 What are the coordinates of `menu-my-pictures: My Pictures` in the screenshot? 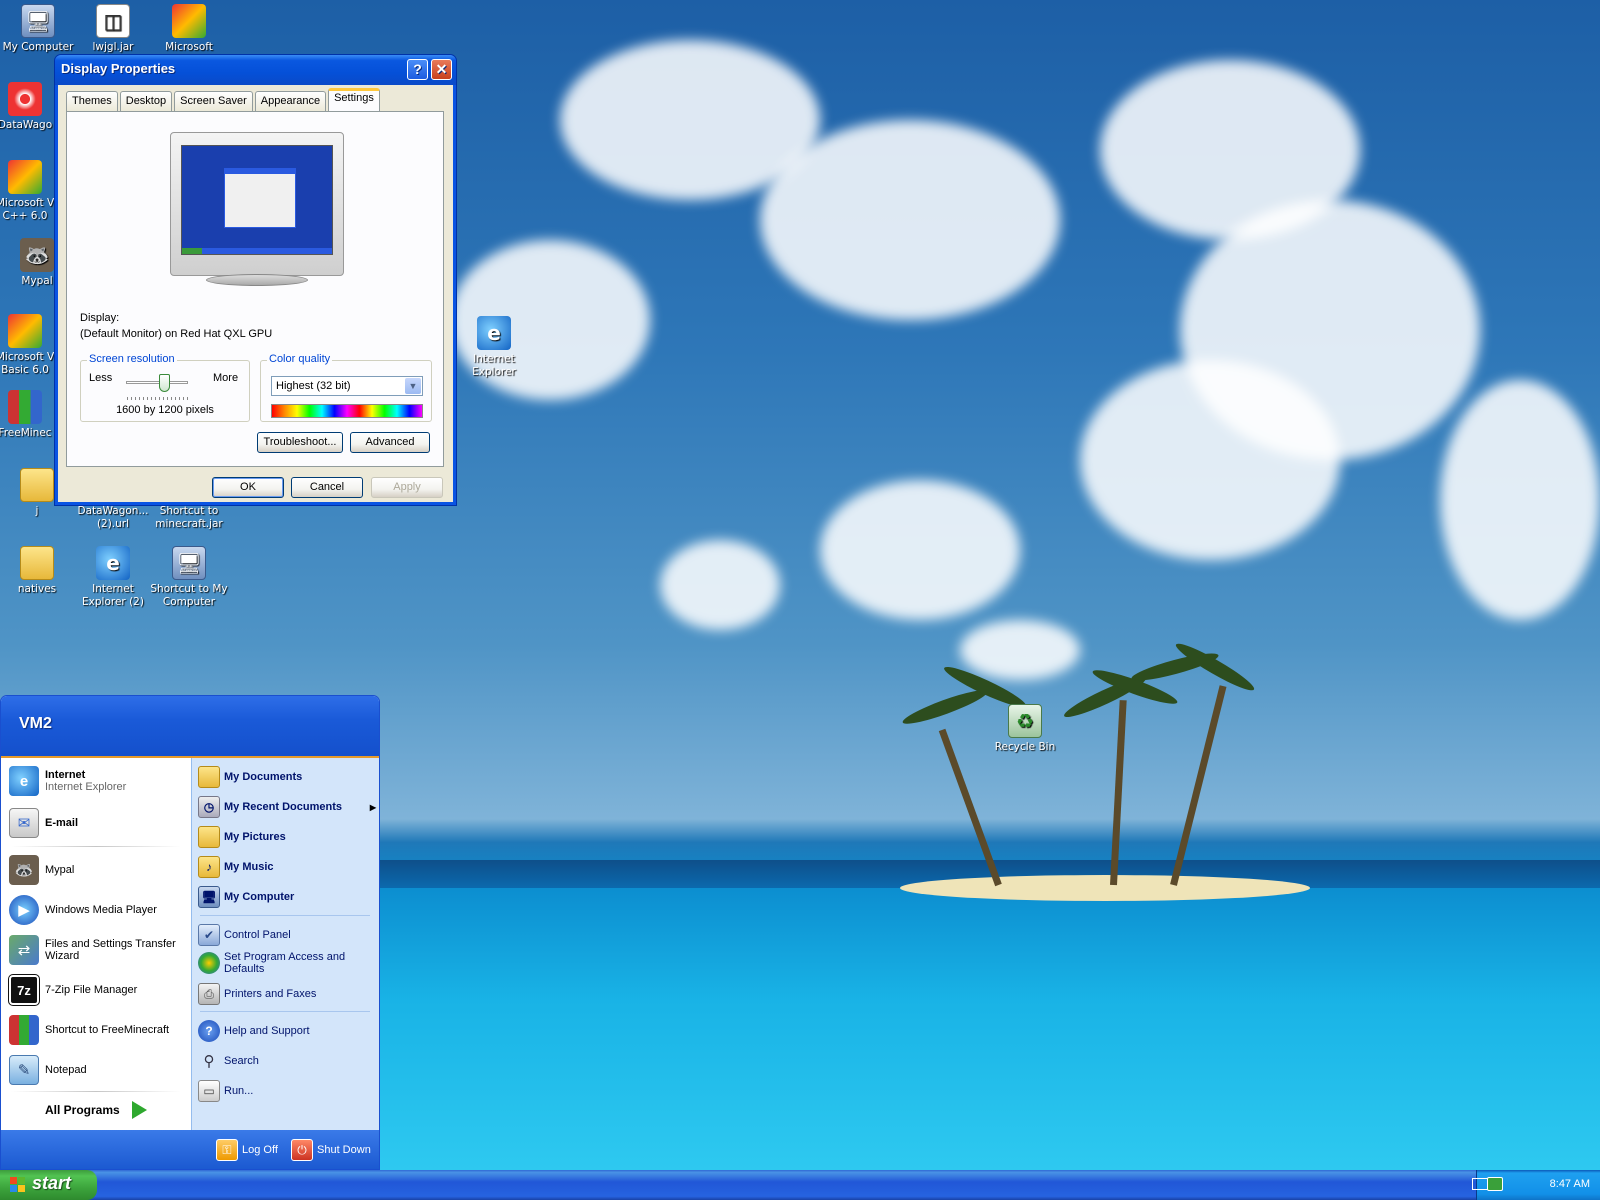 It's located at (242, 837).